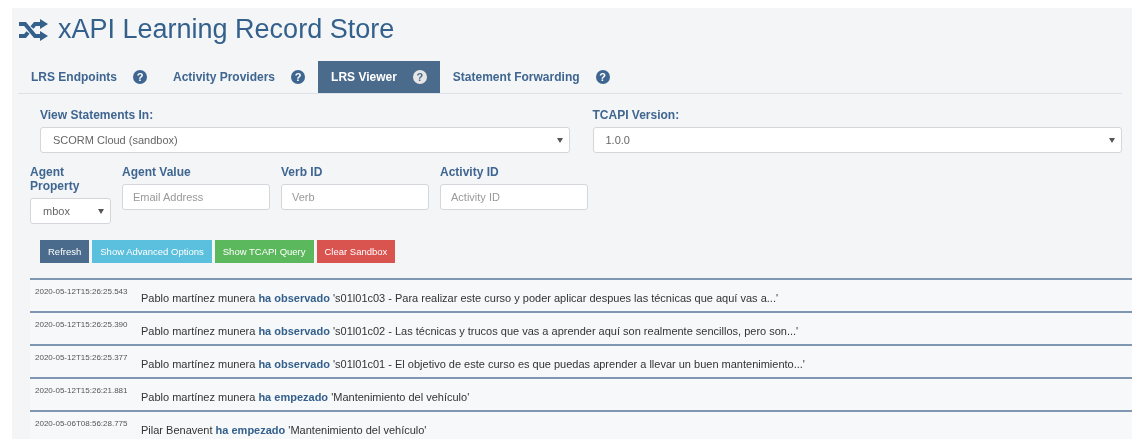 The height and width of the screenshot is (439, 1132). What do you see at coordinates (473, 364) in the screenshot?
I see `statement-text: Pablo martínez munera ha observado 's01l01c01 - El objetivo de este curso es que puedas aprender a llevar un buen mantenimiento...'` at bounding box center [473, 364].